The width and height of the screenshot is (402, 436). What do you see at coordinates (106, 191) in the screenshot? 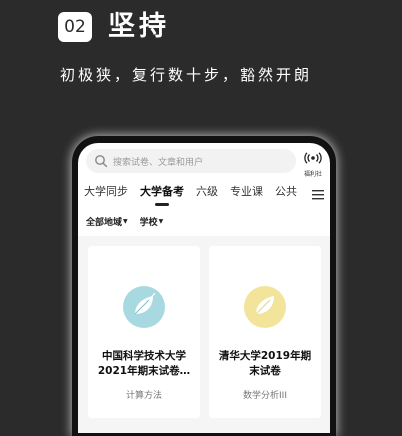
I see `tab-university-sync: 大学同步` at bounding box center [106, 191].